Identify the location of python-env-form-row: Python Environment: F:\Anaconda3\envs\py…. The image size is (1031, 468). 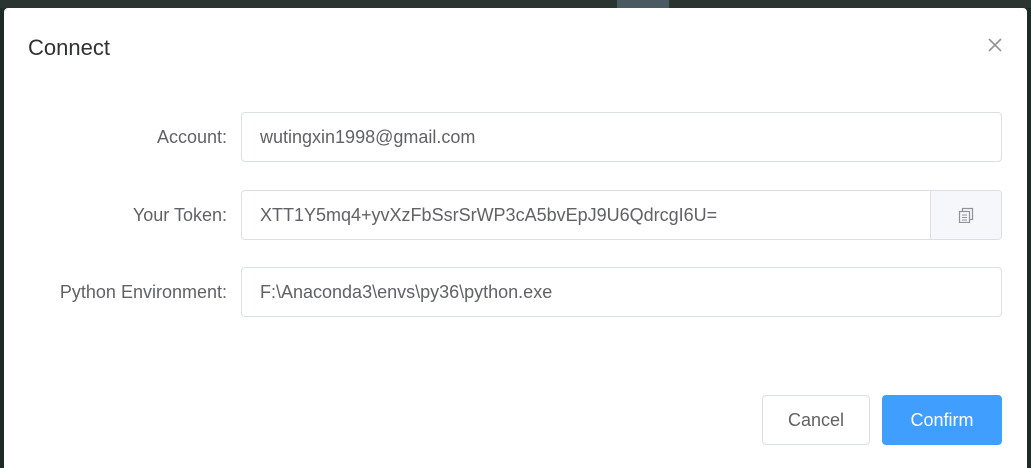
(515, 292).